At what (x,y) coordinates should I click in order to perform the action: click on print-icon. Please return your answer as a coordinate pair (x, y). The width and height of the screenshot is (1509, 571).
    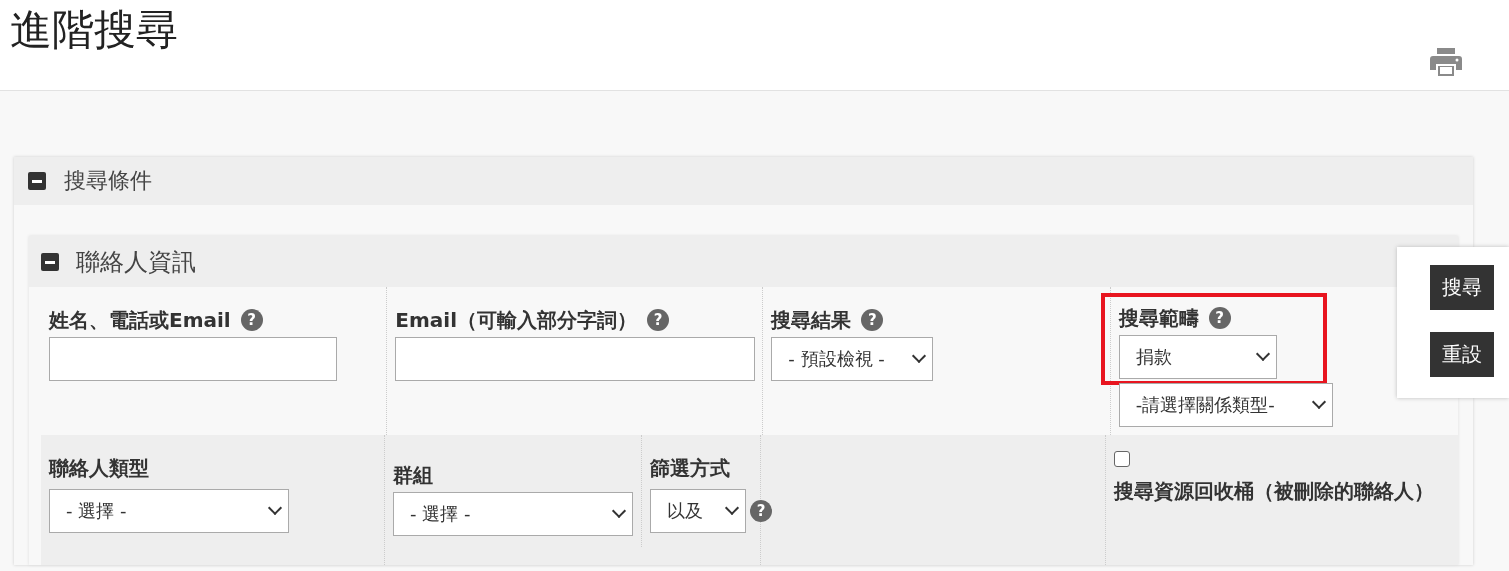
    Looking at the image, I should click on (1446, 62).